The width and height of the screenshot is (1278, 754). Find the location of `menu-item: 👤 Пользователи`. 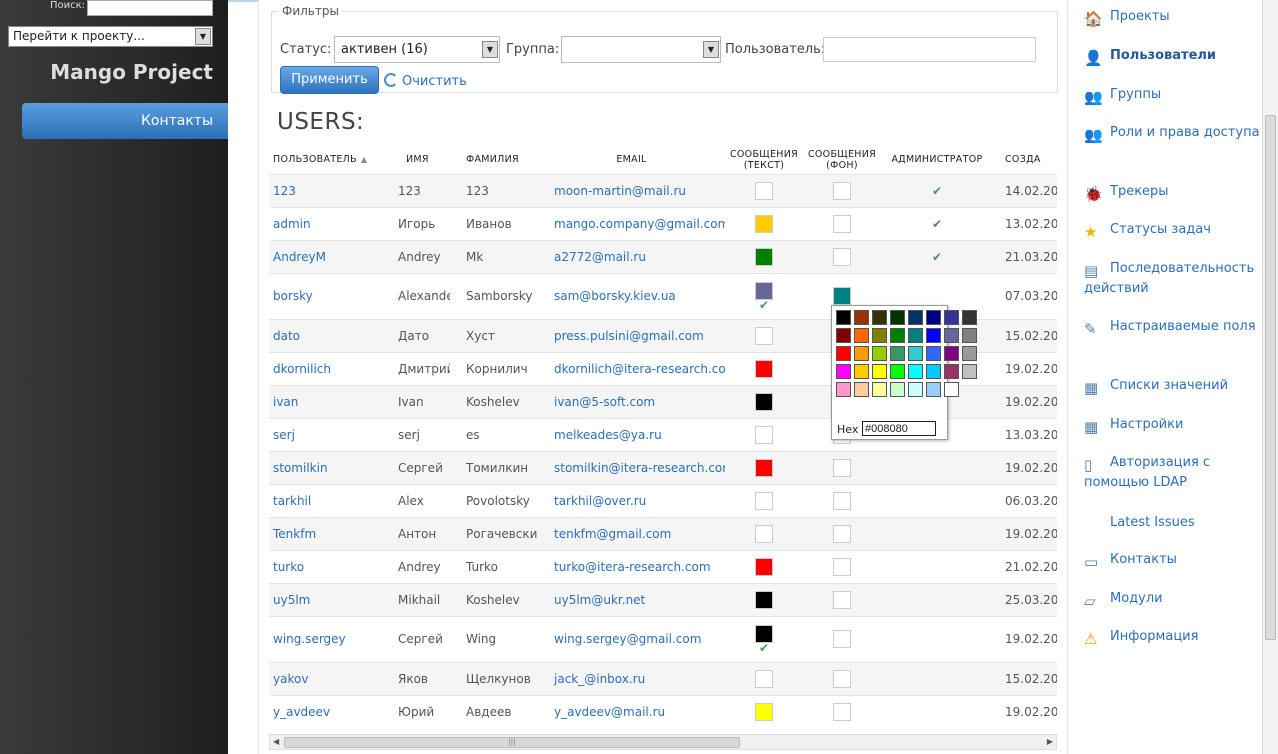

menu-item: 👤 Пользователи is located at coordinates (1172, 56).